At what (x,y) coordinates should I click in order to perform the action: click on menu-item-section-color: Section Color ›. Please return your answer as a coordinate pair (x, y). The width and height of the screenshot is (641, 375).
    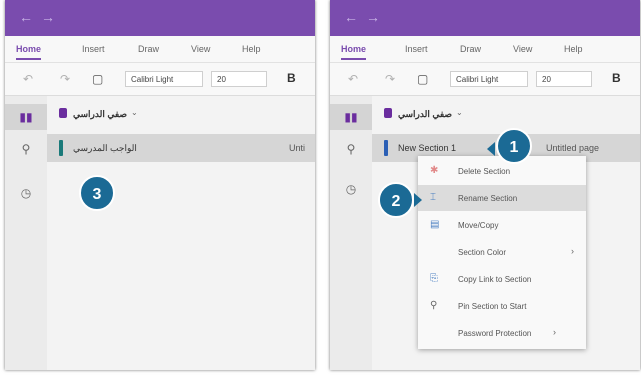
    Looking at the image, I should click on (502, 252).